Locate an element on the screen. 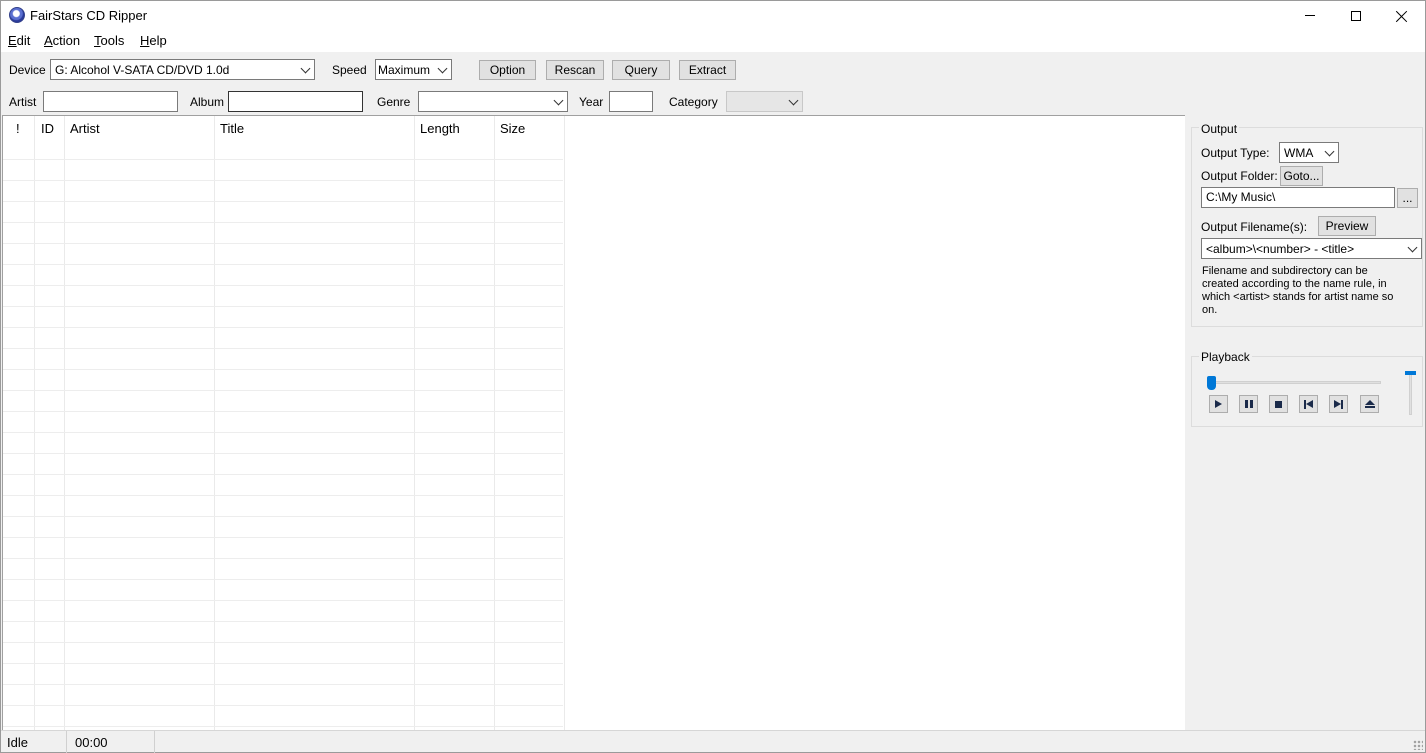 This screenshot has height=753, width=1426. play-icon is located at coordinates (1218, 404).